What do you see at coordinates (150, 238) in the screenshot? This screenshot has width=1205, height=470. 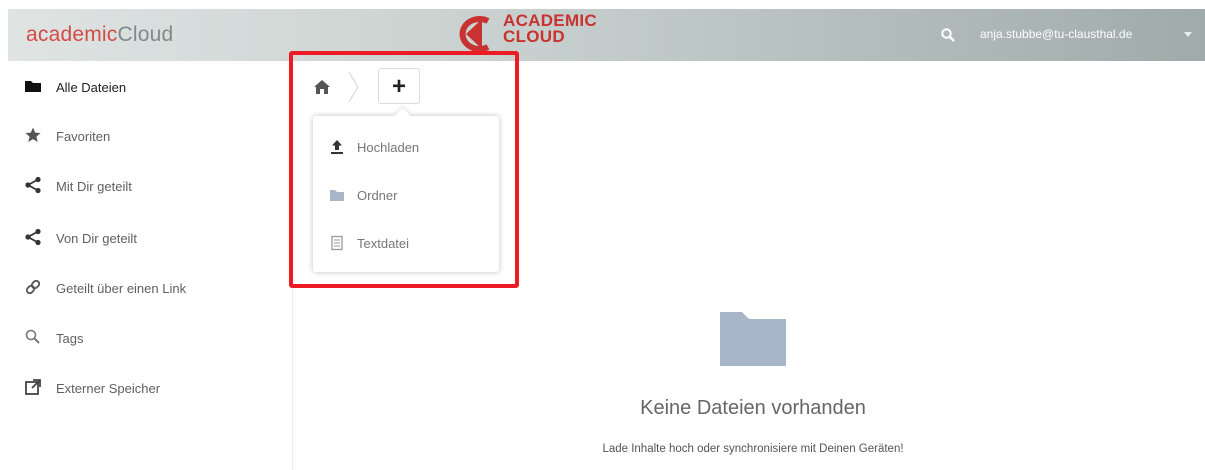 I see `sidebar-item-shared-by-you: Von Dir geteilt` at bounding box center [150, 238].